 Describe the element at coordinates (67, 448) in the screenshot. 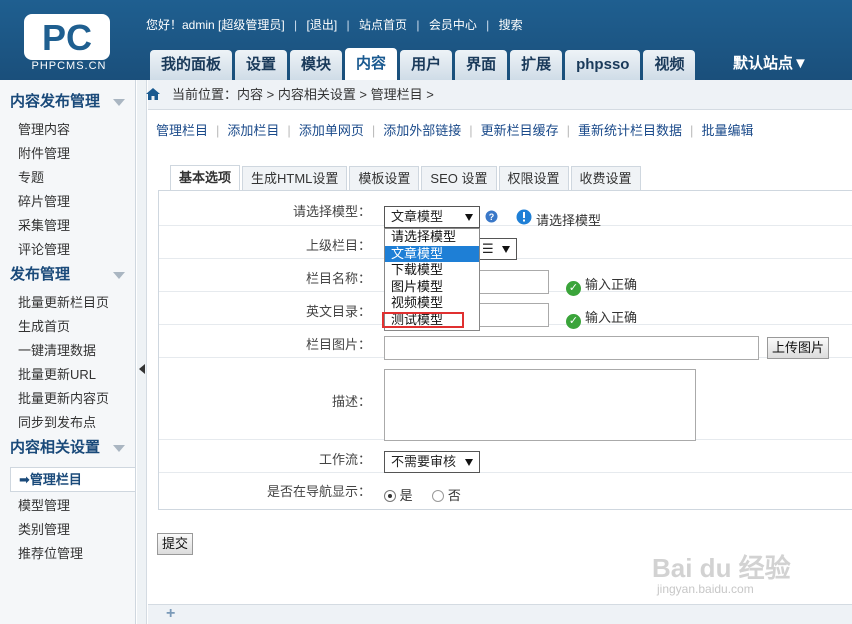

I see `sidebar-group-content-settings: 内容相关设置` at that location.